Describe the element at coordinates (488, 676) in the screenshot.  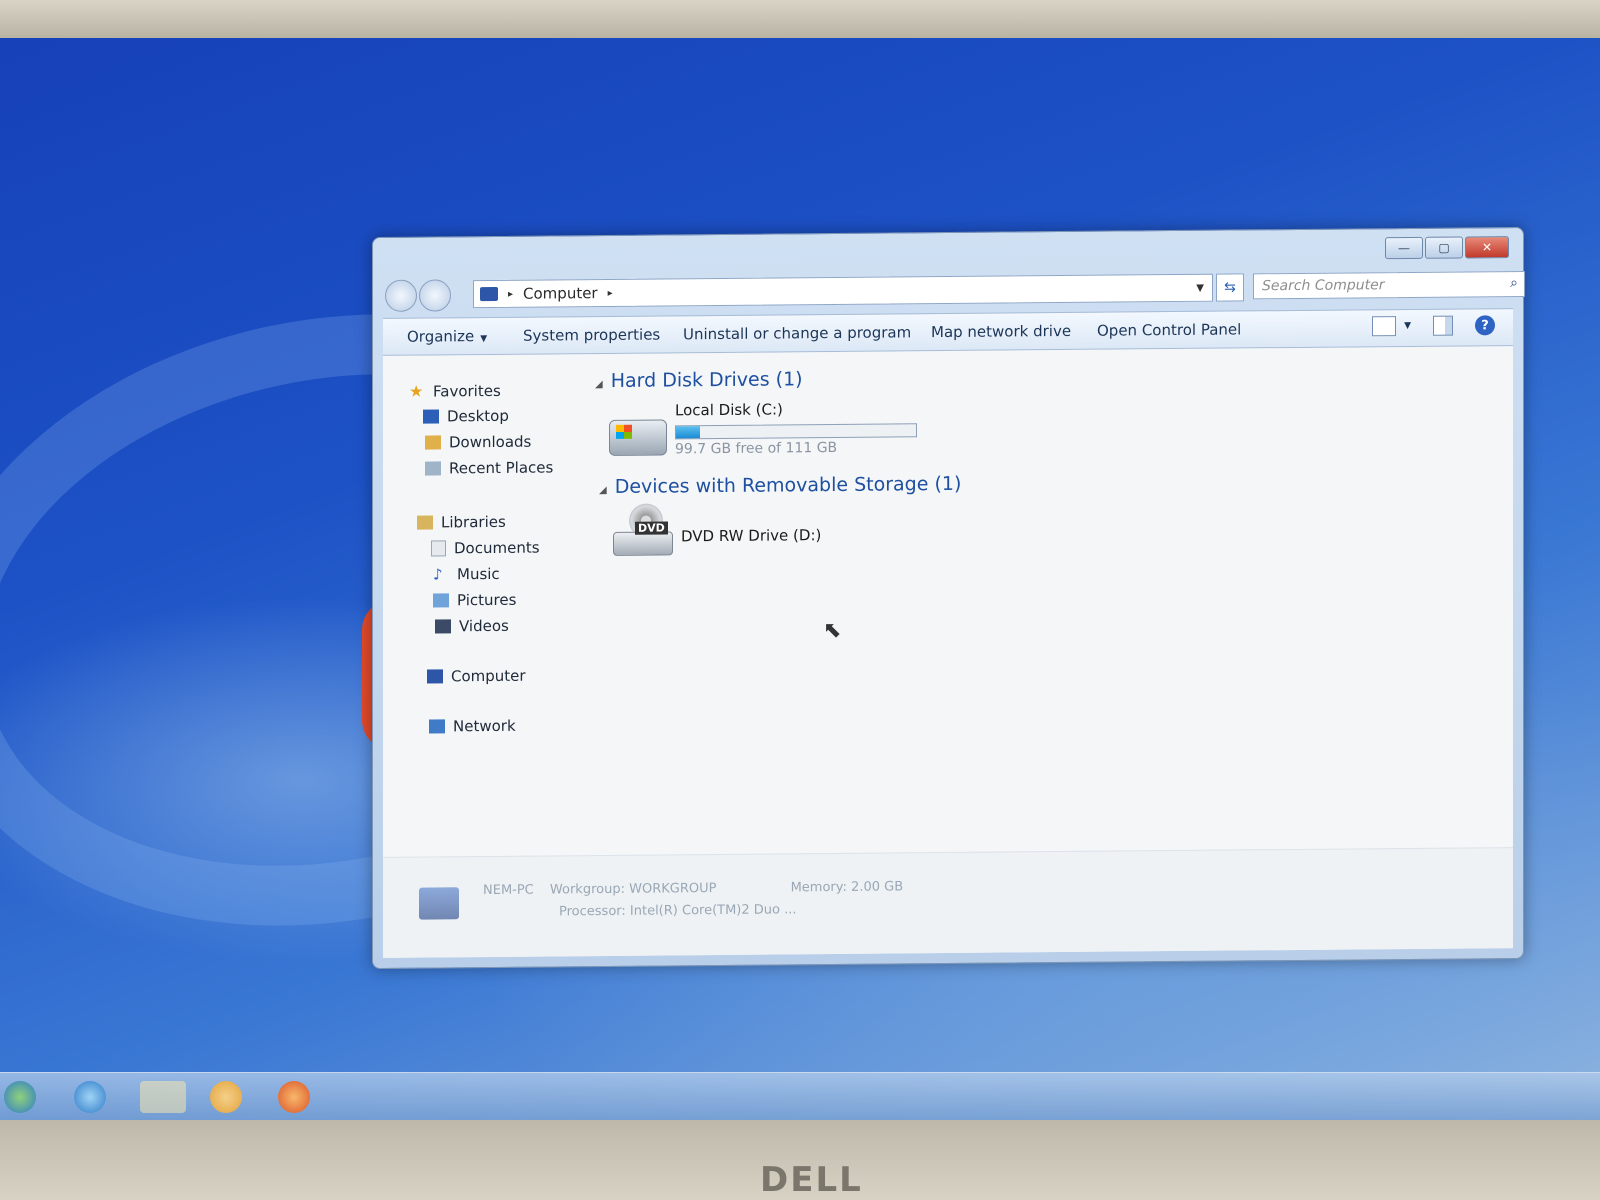
I see `nav-label: Computer` at that location.